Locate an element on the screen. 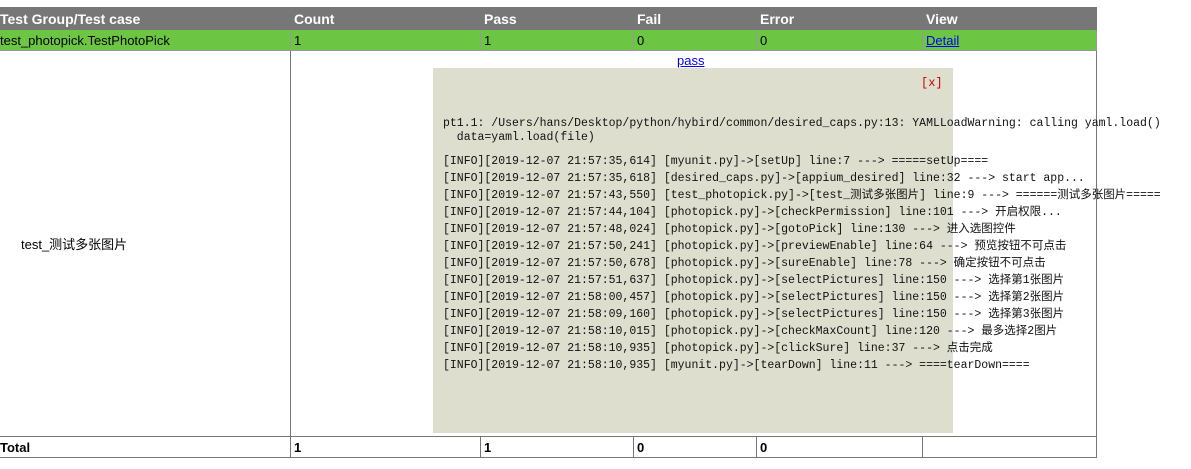  group-fail: 0 is located at coordinates (695, 40).